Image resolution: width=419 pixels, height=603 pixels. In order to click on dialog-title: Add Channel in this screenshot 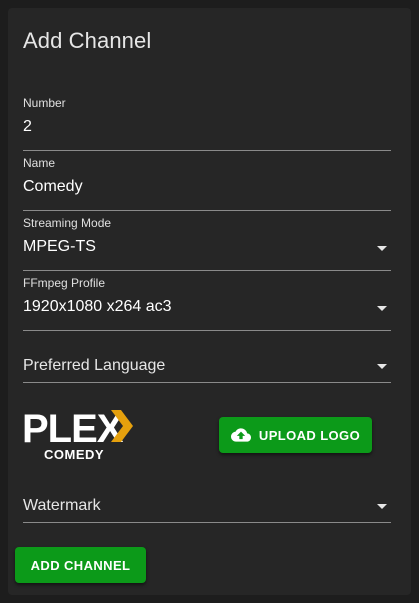, I will do `click(87, 40)`.